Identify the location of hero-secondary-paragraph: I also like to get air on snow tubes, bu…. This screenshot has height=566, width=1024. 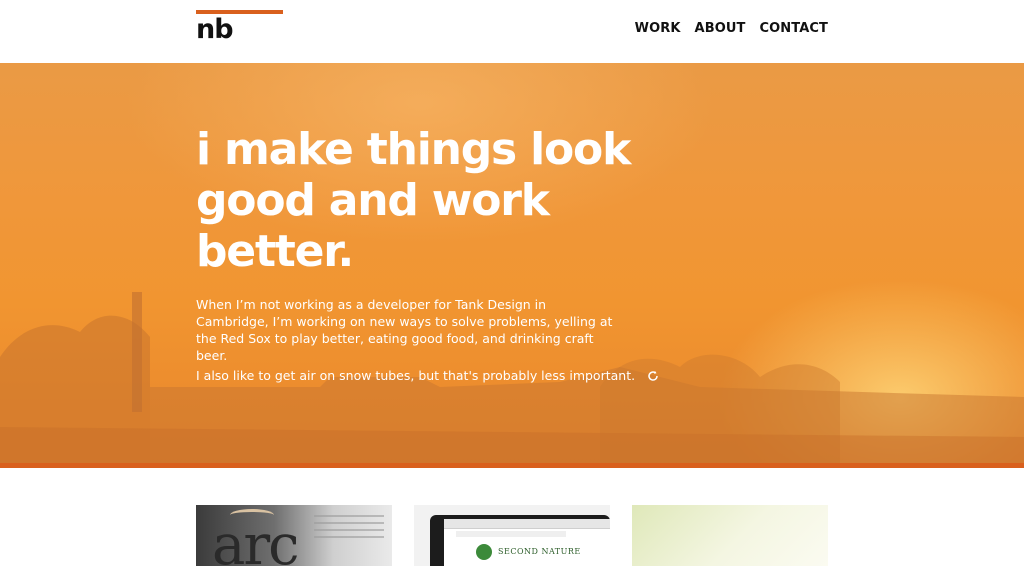
(427, 376).